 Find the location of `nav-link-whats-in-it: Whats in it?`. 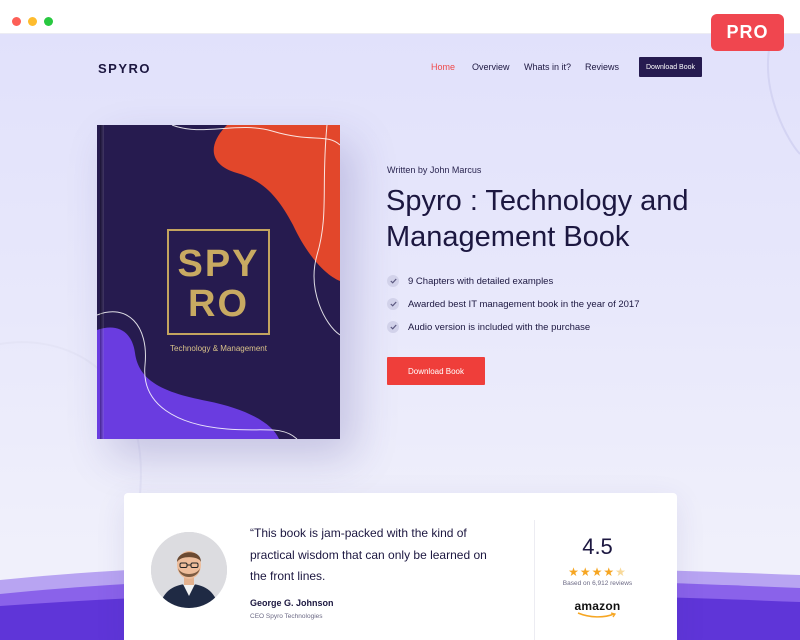

nav-link-whats-in-it: Whats in it? is located at coordinates (547, 67).